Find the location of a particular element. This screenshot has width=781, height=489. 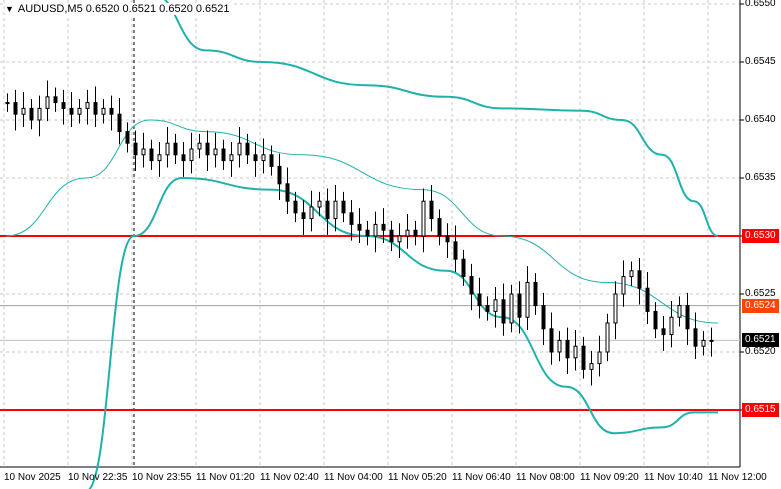

x-tick-label: 11 Nov 04:00 is located at coordinates (353, 477).